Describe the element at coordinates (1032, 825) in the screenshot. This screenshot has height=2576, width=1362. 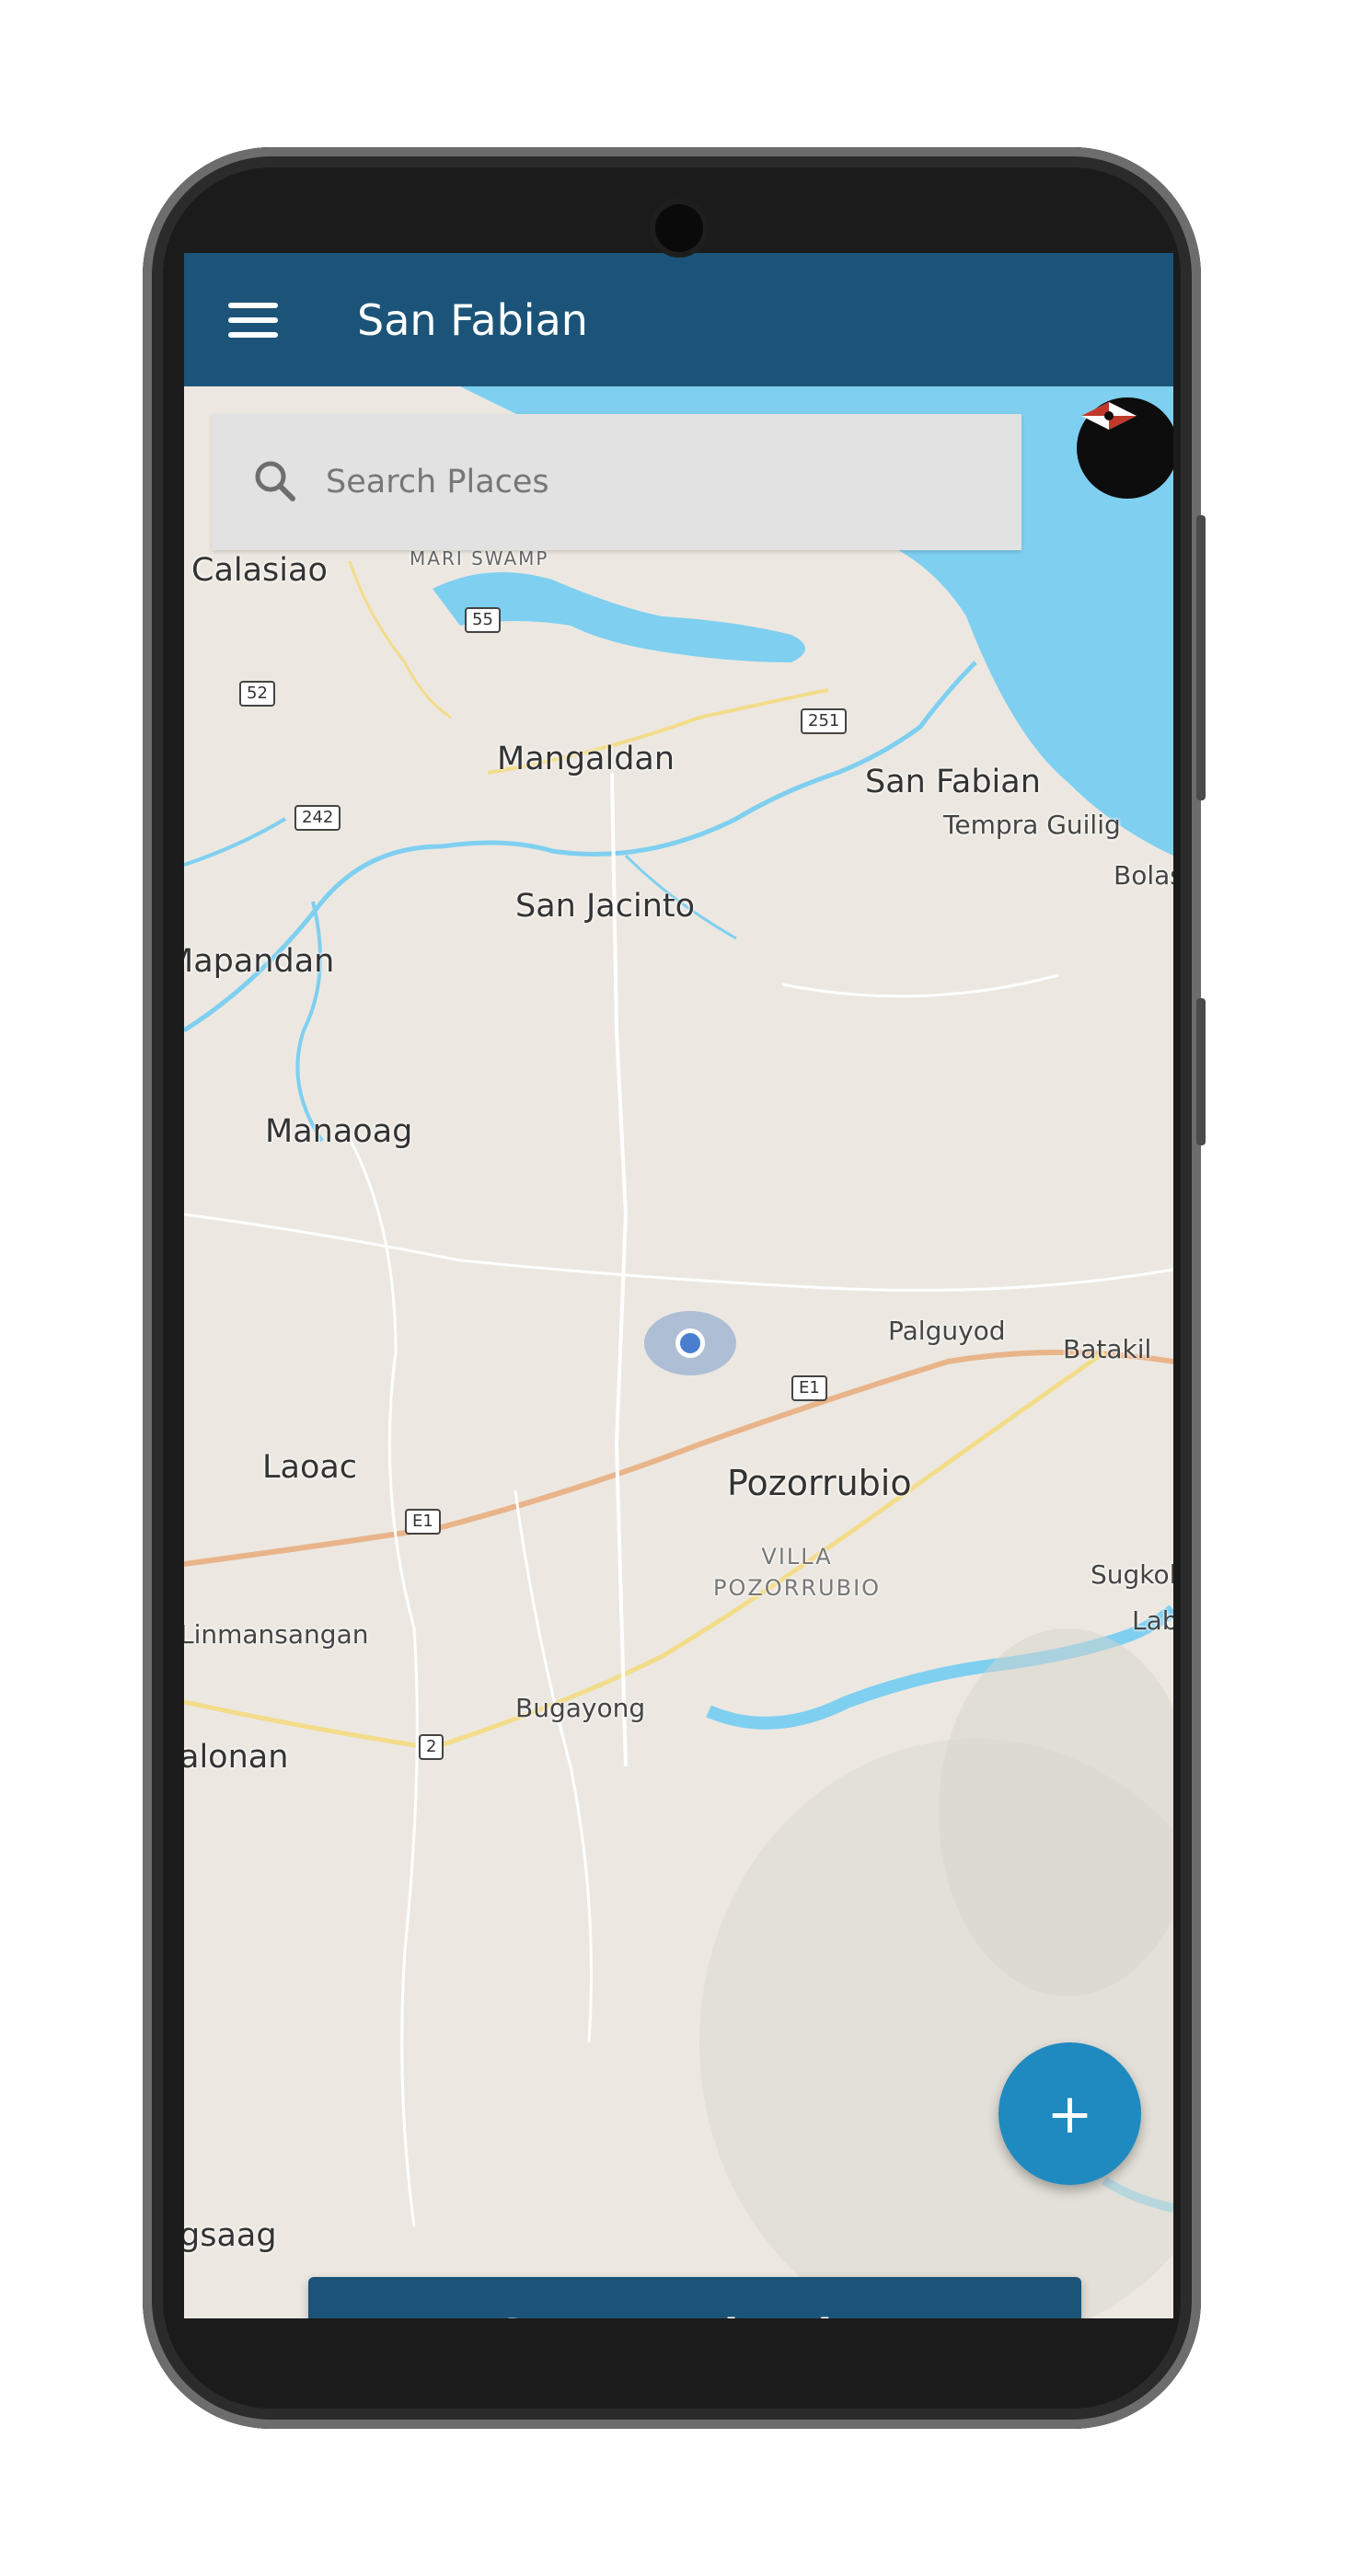
I see `map-label-tempra-guilig: Tempra Guilig` at that location.